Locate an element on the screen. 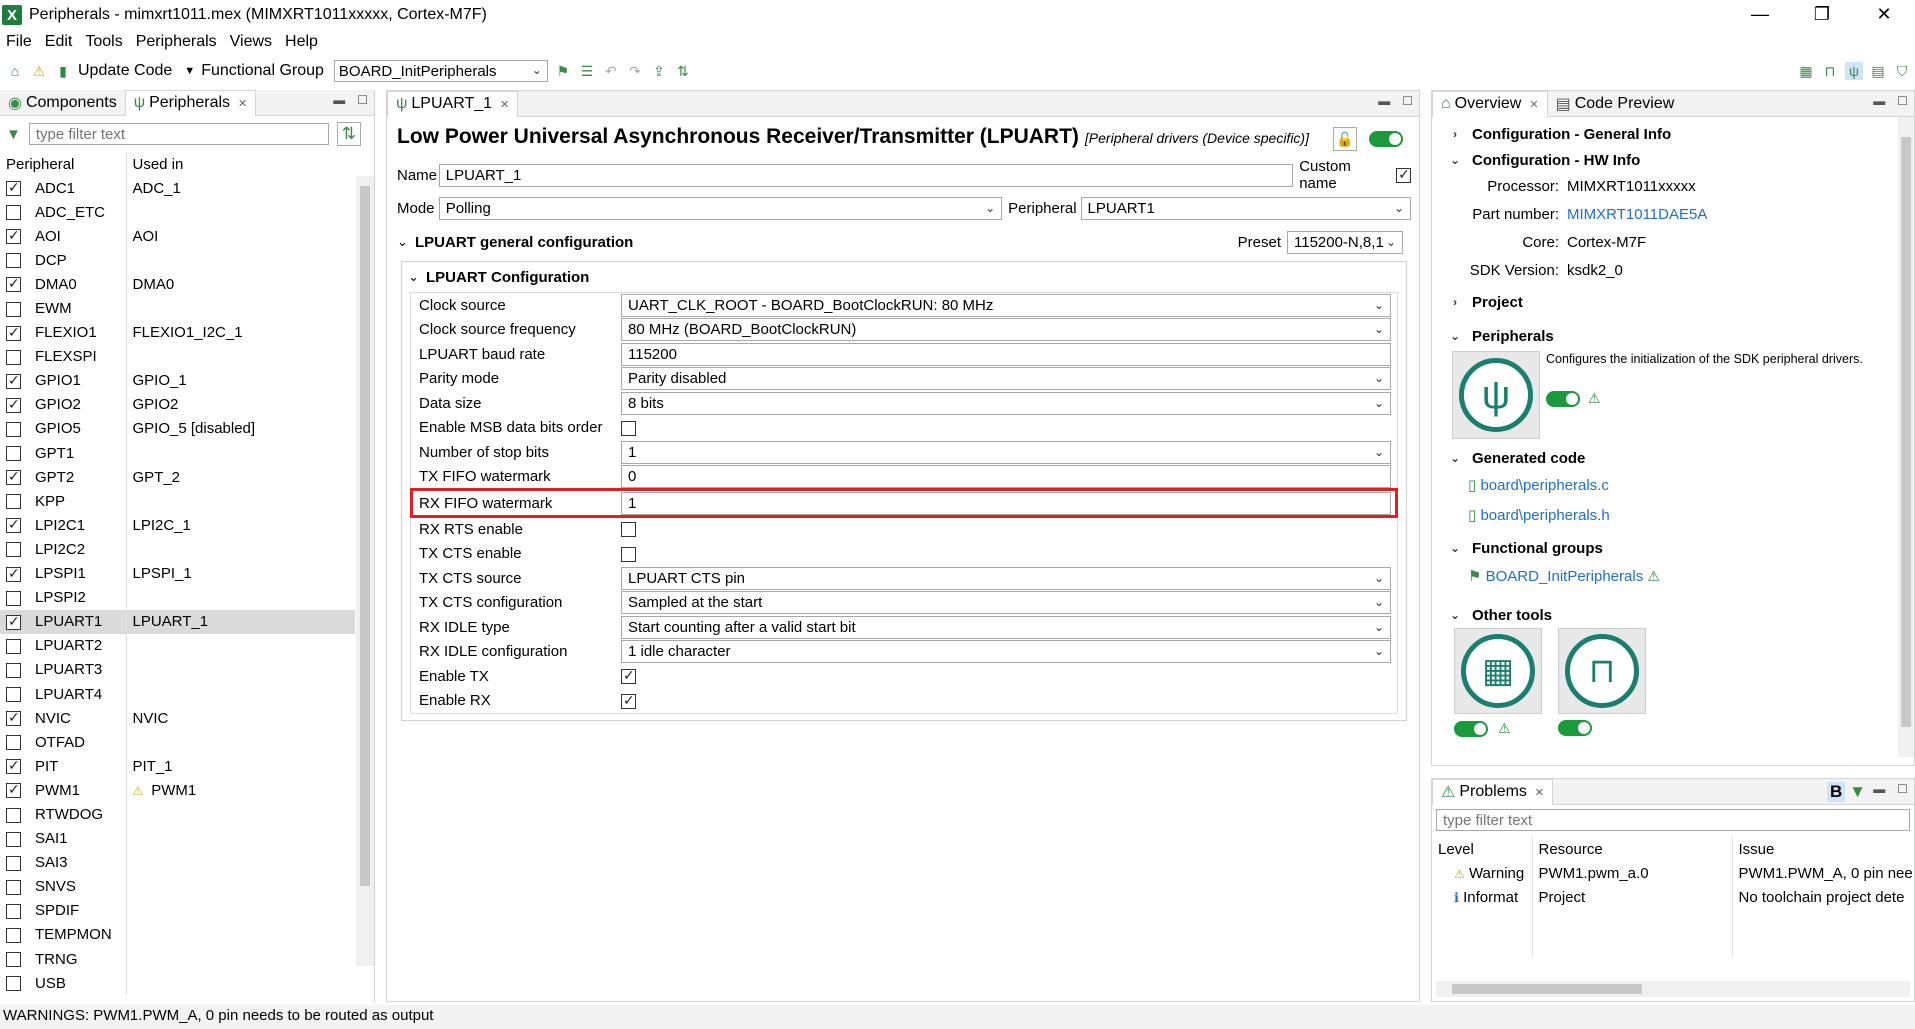 Image resolution: width=1915 pixels, height=1029 pixels. bold-filter-icon: B is located at coordinates (1836, 792).